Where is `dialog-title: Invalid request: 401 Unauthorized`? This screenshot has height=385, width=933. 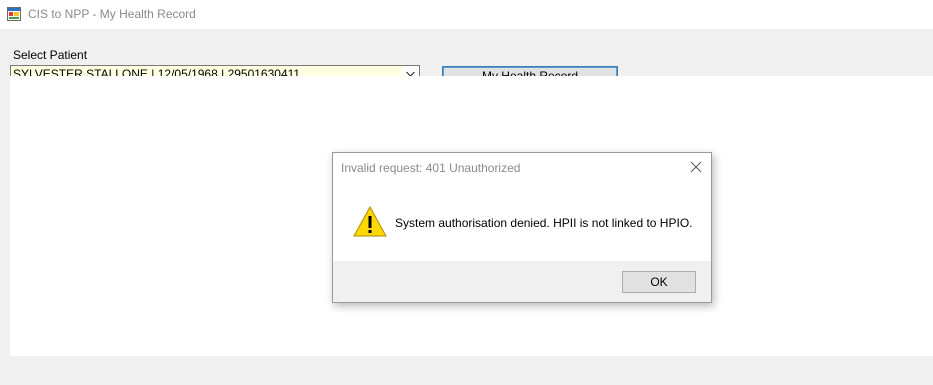
dialog-title: Invalid request: 401 Unauthorized is located at coordinates (431, 168).